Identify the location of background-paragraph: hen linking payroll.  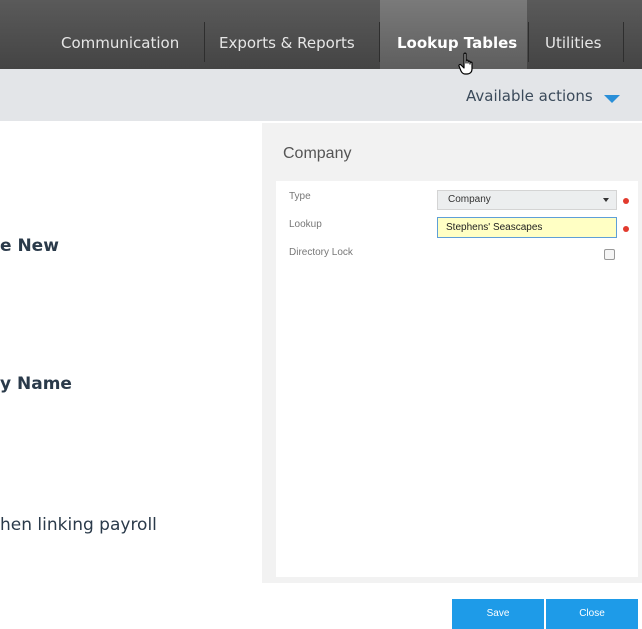
(78, 525).